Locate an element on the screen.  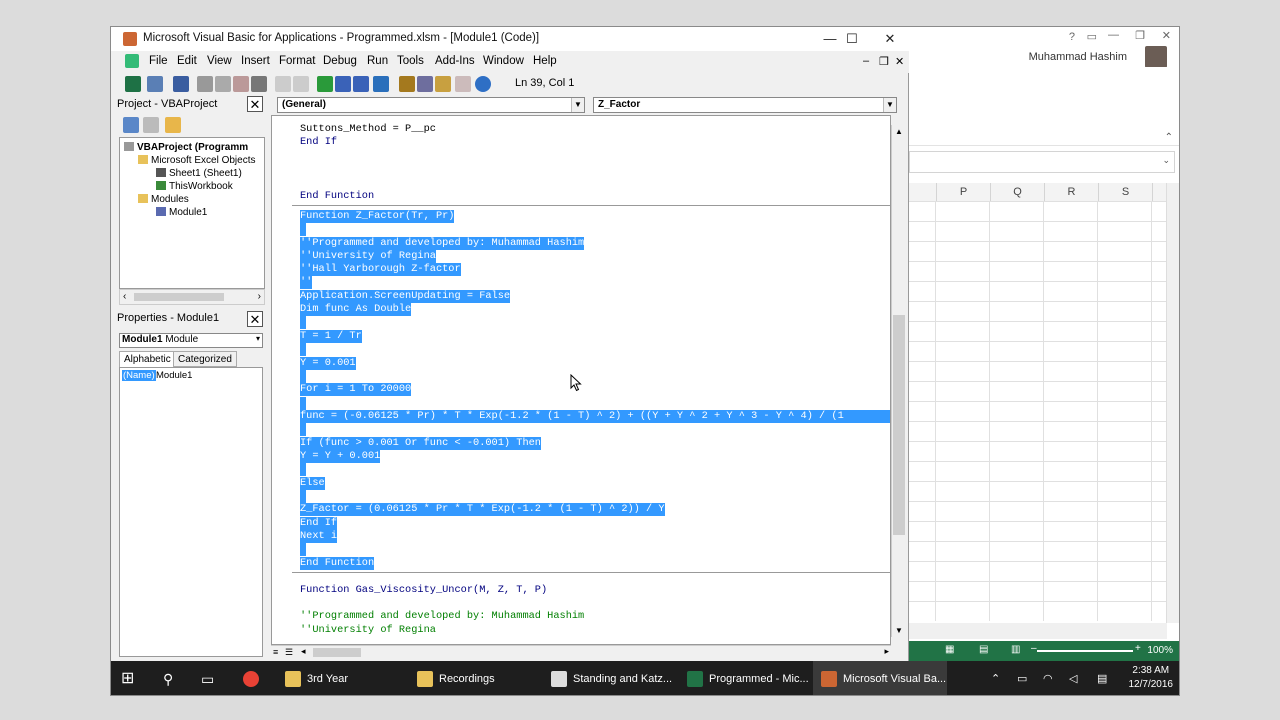
object-selector: Module1 Module ▾ is located at coordinates (191, 340).